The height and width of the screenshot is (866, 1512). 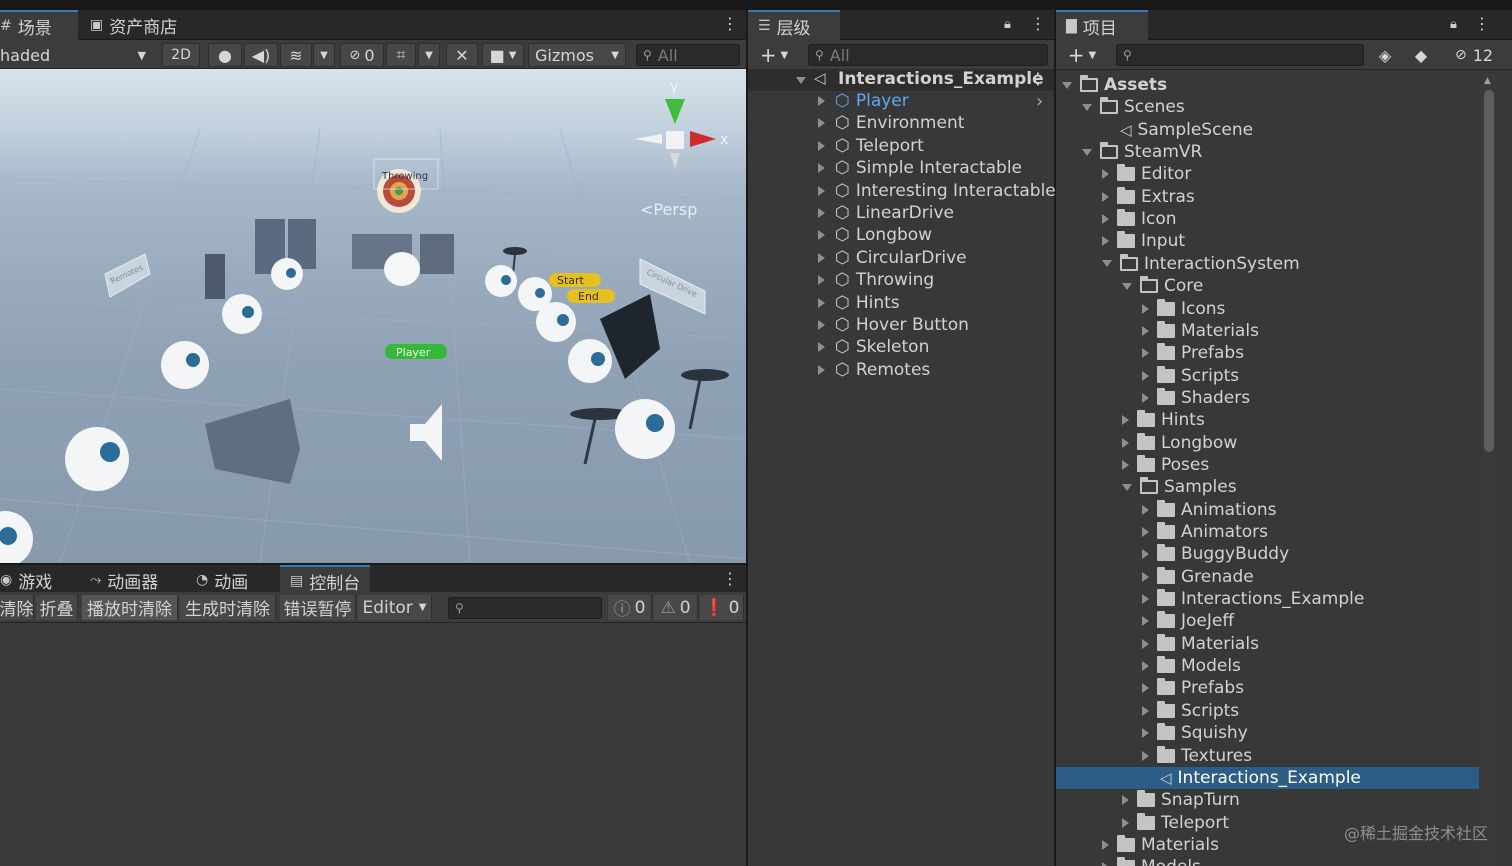 I want to click on toggle-2d-button: 2D, so click(x=181, y=55).